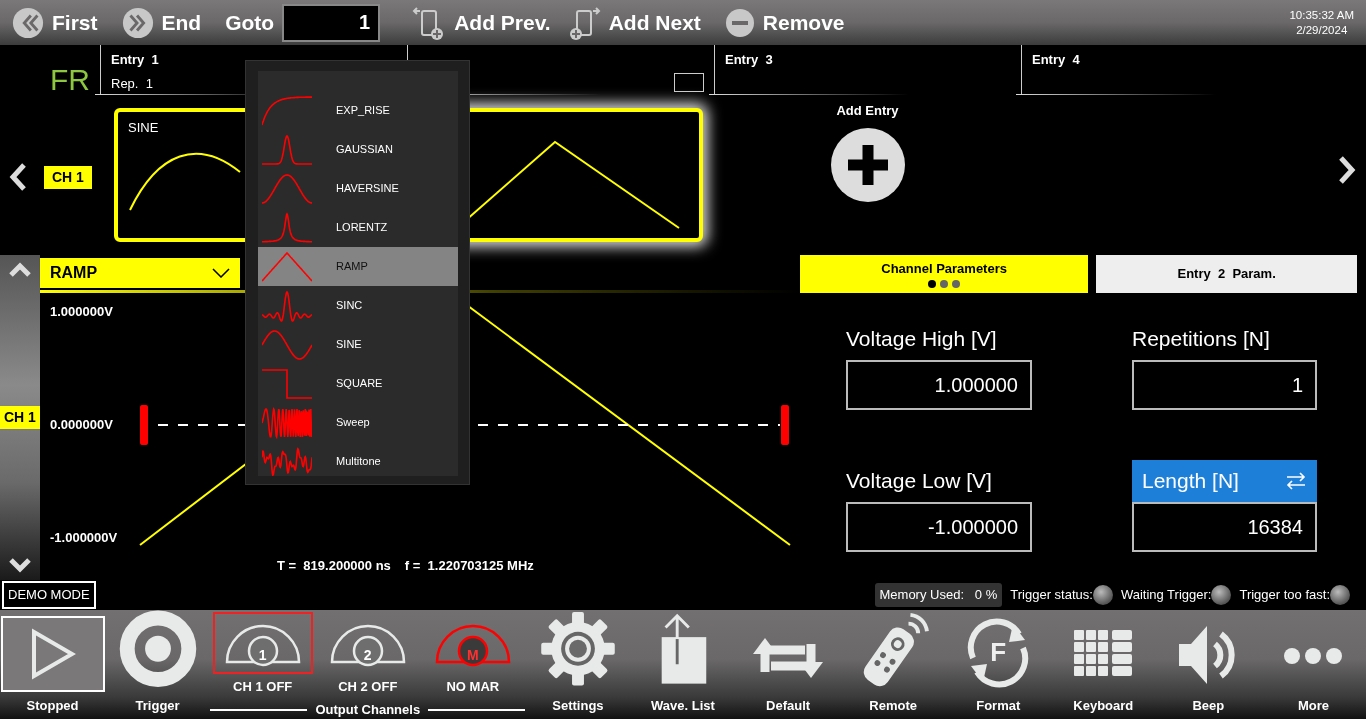 This screenshot has width=1366, height=719. What do you see at coordinates (358, 383) in the screenshot?
I see `waveform-option: SQUARE` at bounding box center [358, 383].